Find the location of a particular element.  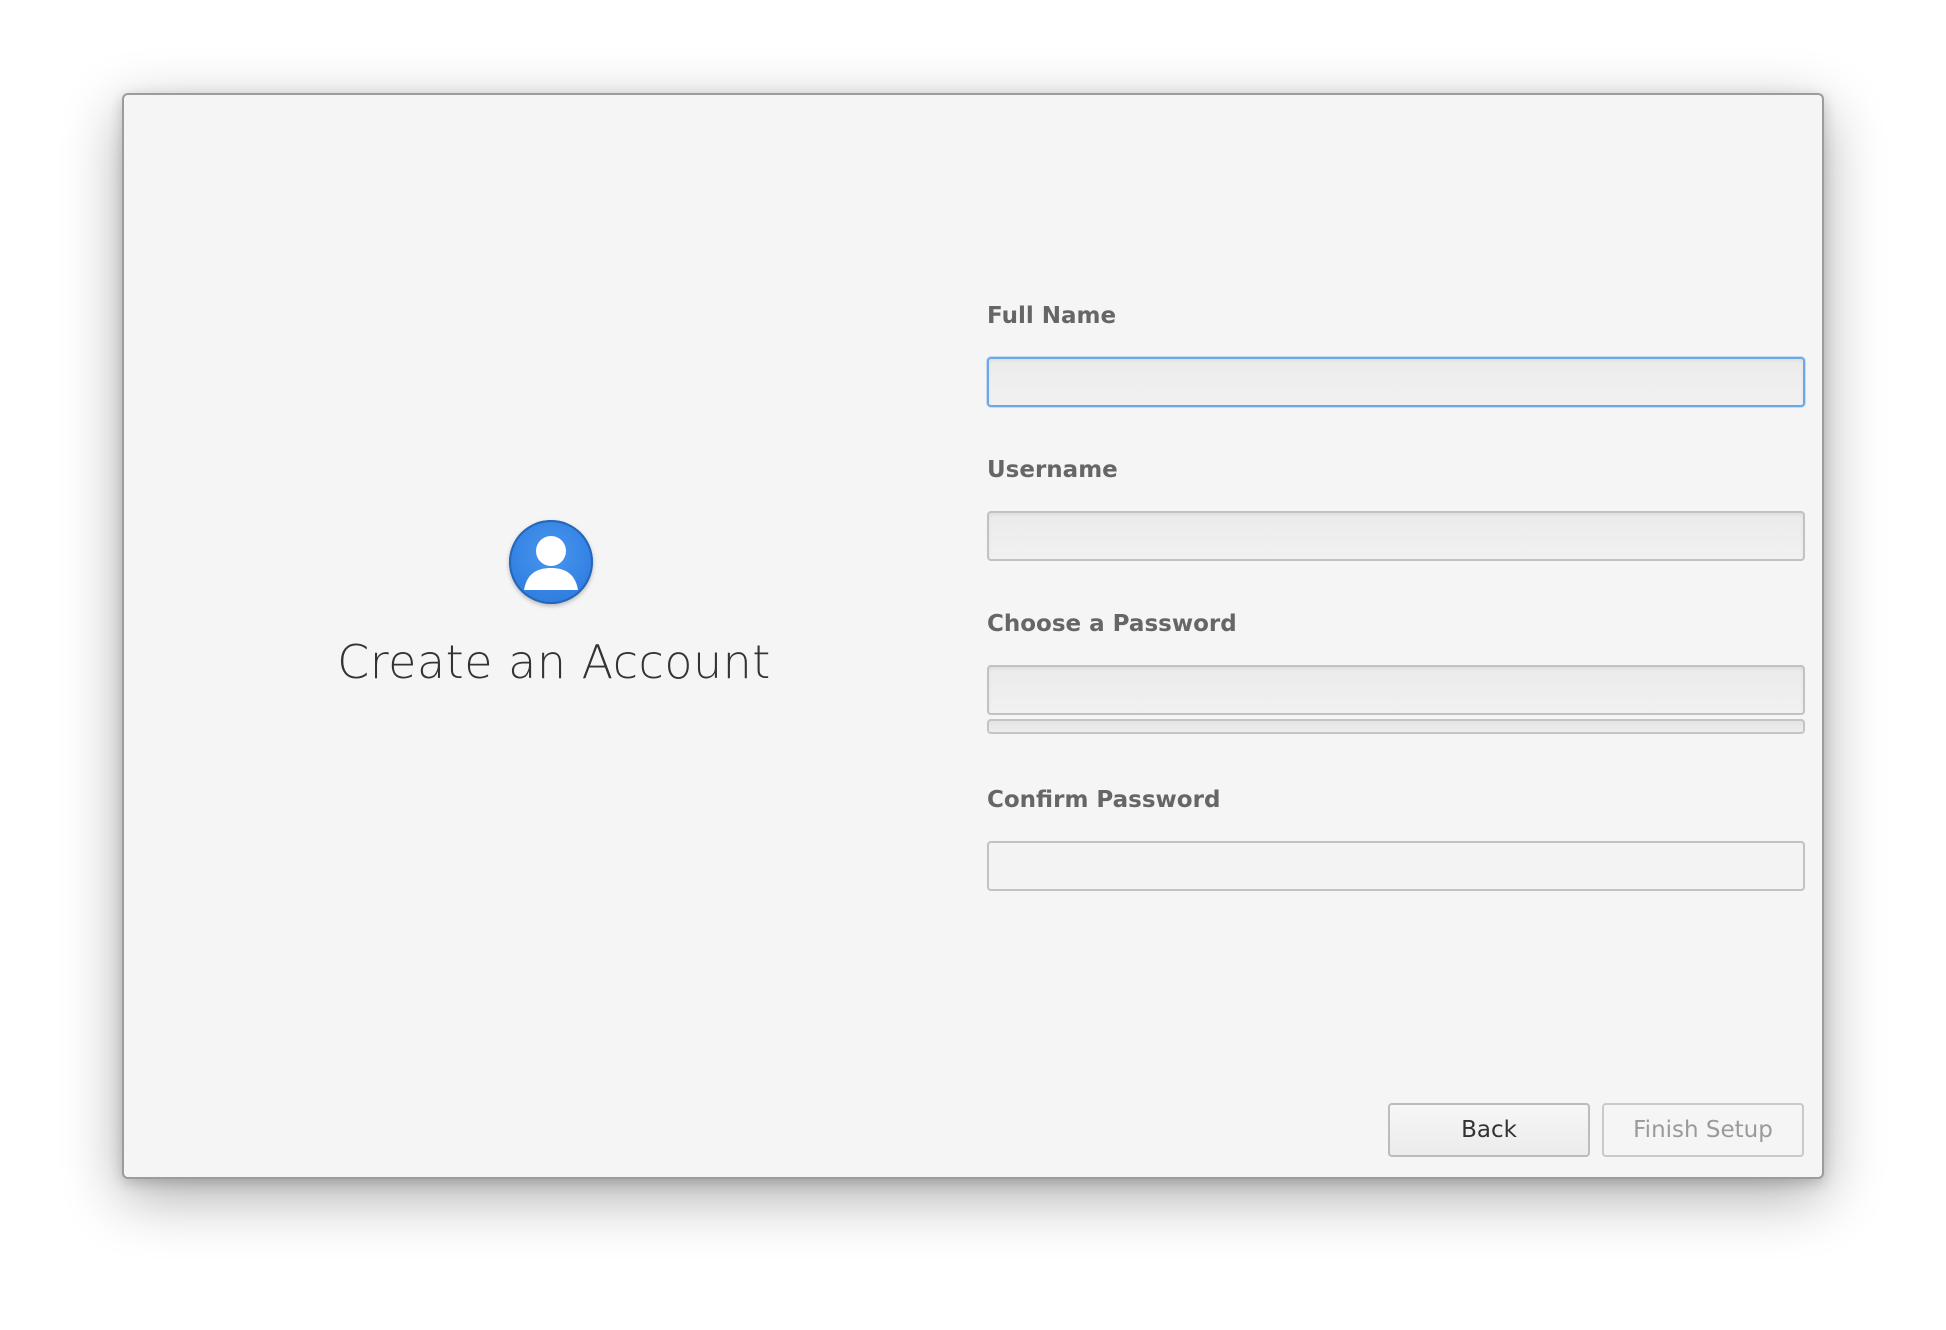

full-name-input is located at coordinates (1396, 382).